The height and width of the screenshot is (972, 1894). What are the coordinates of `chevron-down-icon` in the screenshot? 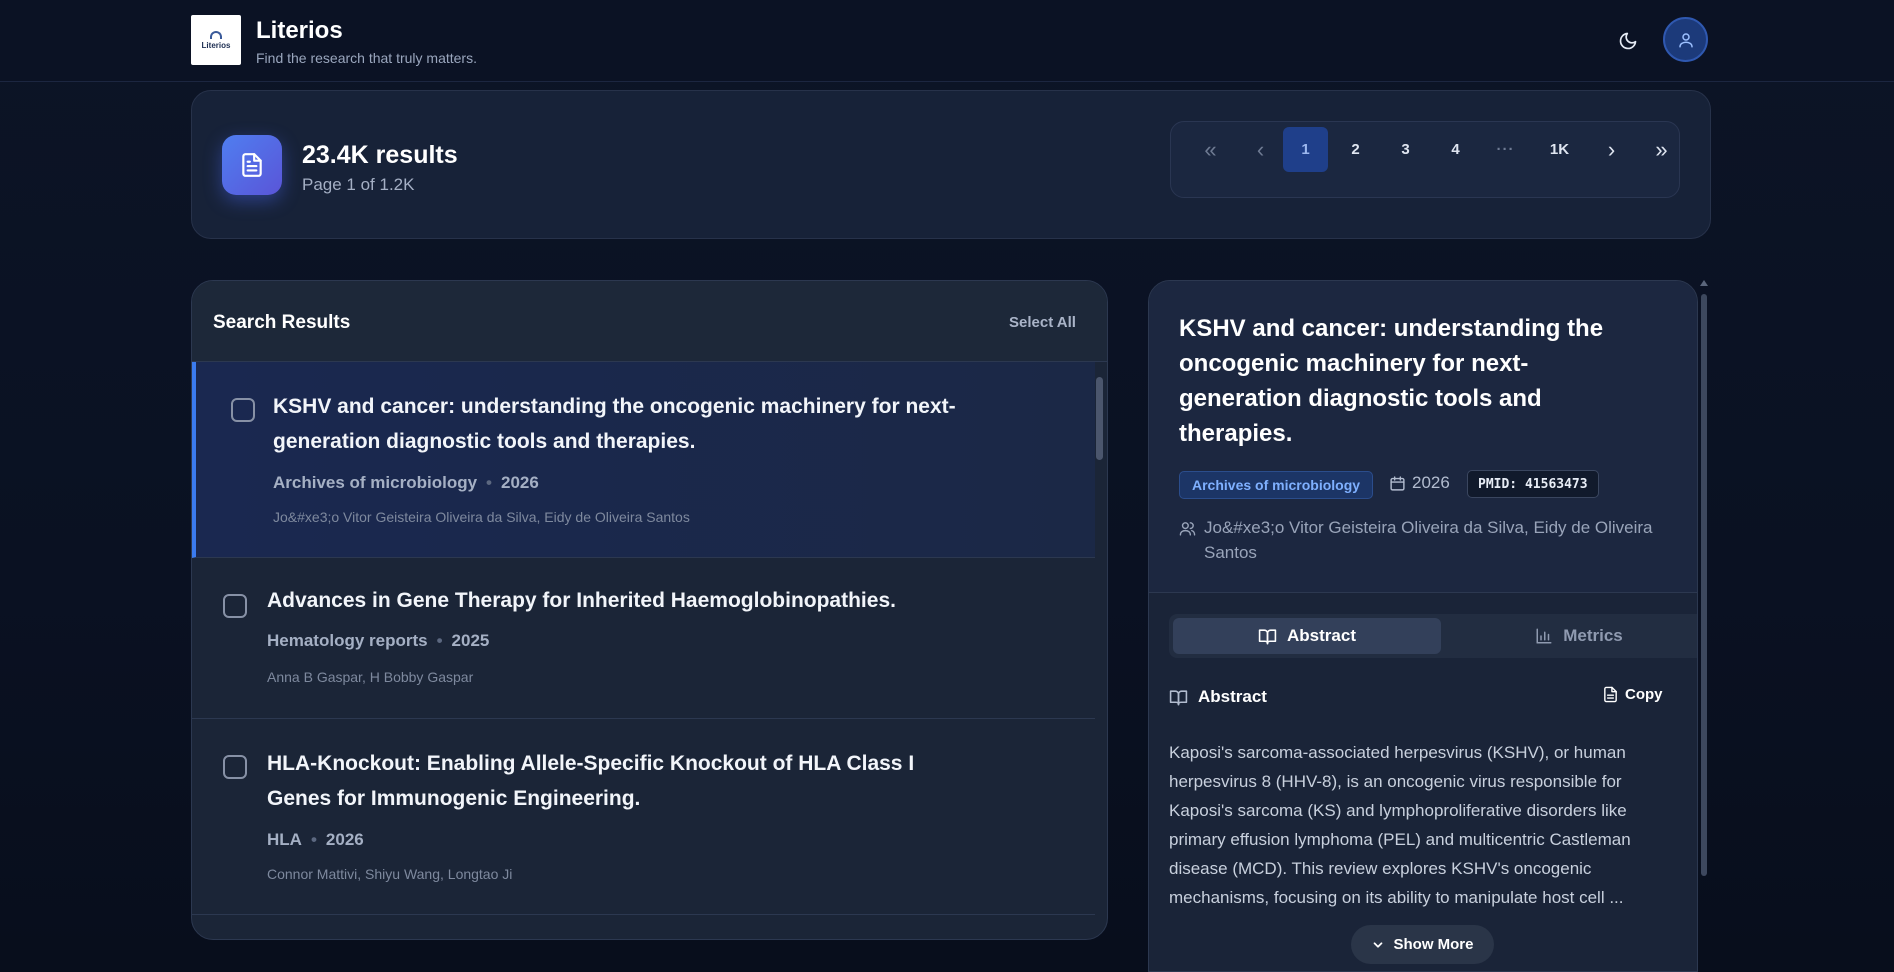 It's located at (1378, 944).